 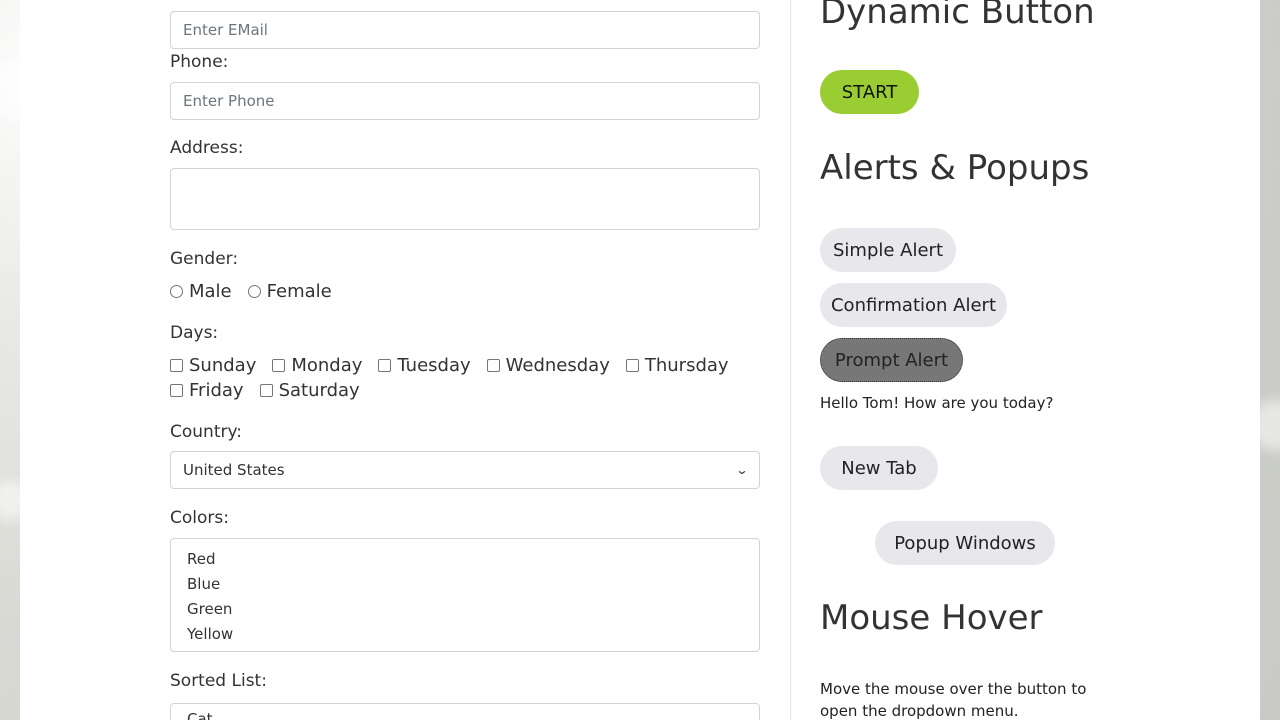 What do you see at coordinates (465, 584) in the screenshot?
I see `color-option-blue: Blue` at bounding box center [465, 584].